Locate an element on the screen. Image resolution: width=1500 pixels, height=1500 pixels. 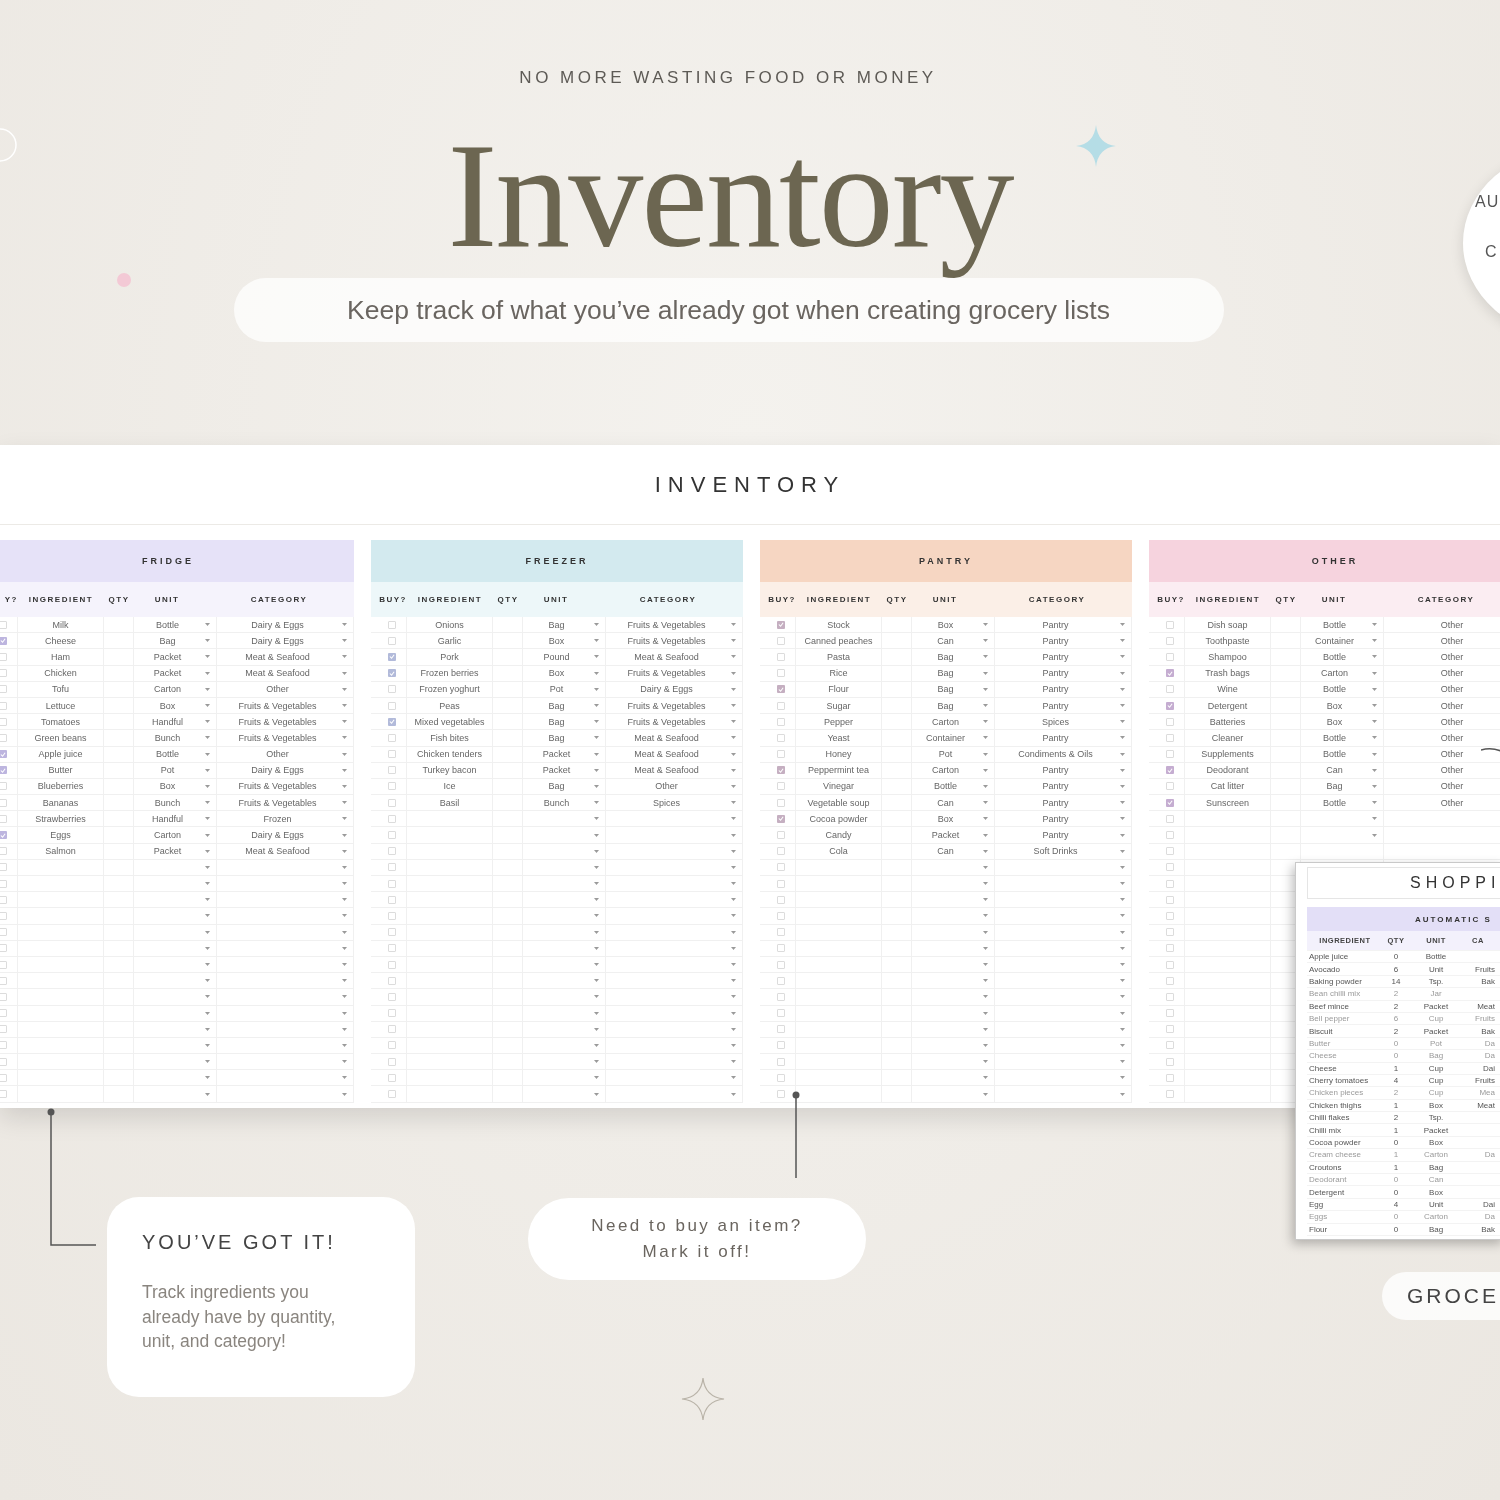
table-cell: Dairy & Eggs is located at coordinates (277, 835).